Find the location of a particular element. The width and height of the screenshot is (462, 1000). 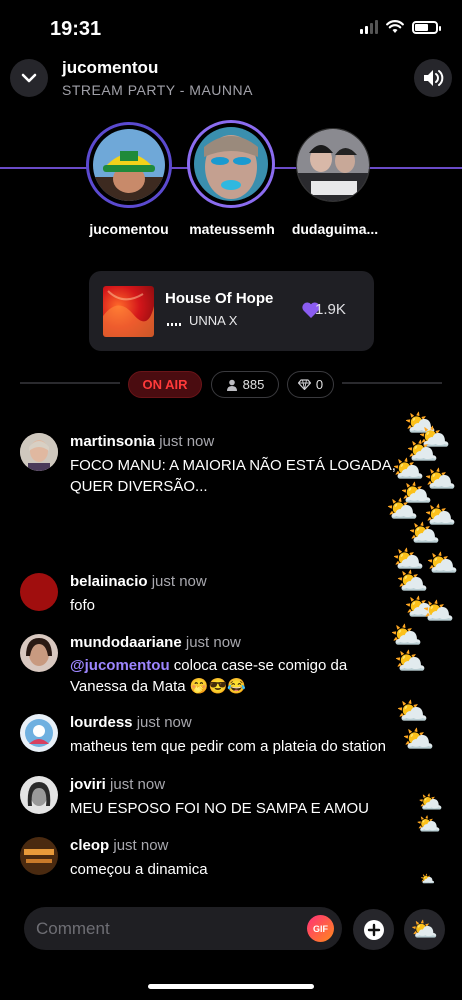

comment-text: Vanessa da Mata 🤭😎😂 is located at coordinates (158, 686).